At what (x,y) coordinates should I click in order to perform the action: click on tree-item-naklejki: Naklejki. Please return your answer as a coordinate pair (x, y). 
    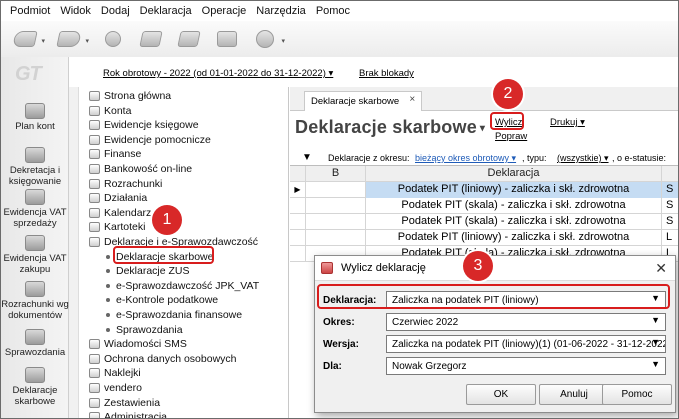
    Looking at the image, I should click on (115, 373).